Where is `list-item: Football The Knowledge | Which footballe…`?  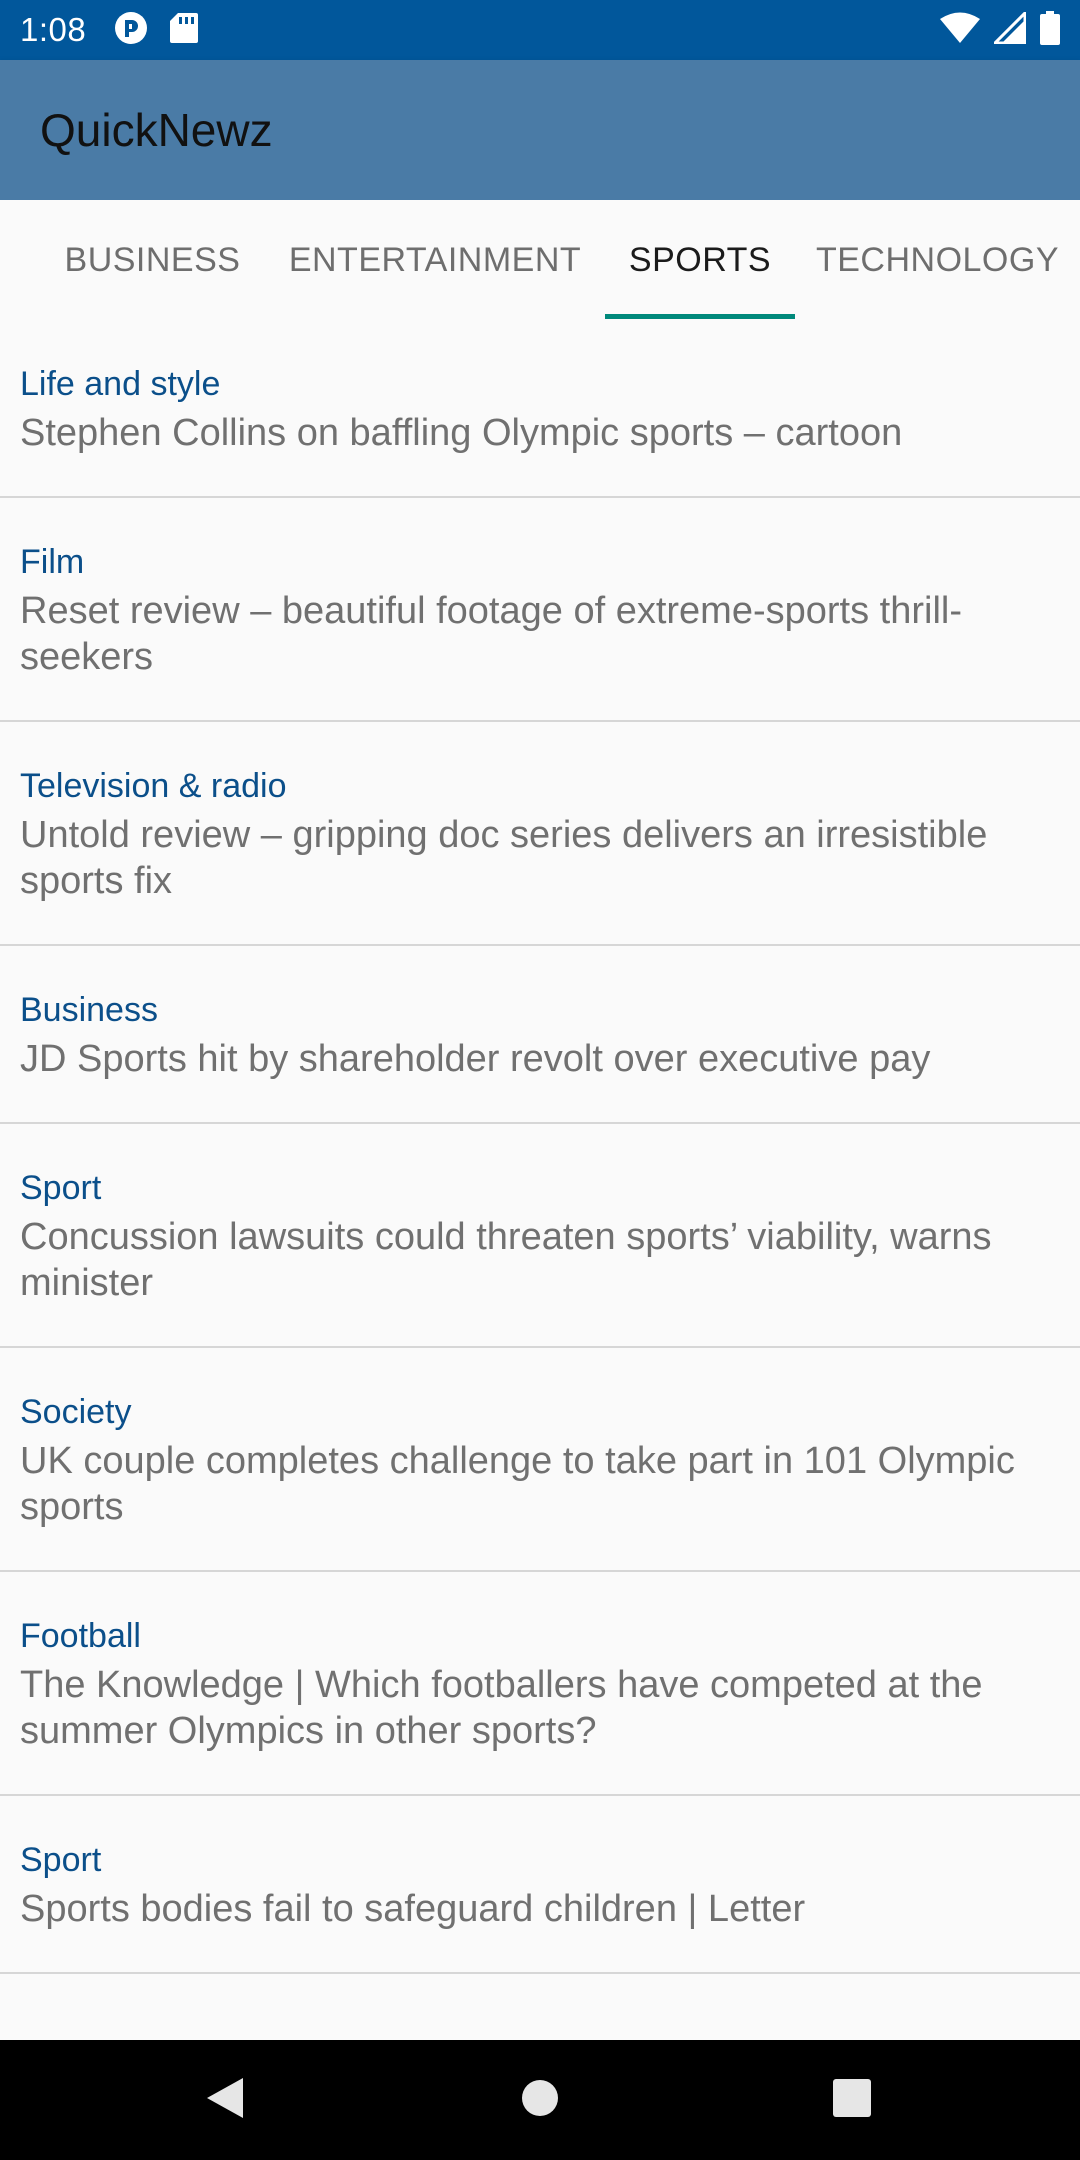
list-item: Football The Knowledge | Which footballe… is located at coordinates (540, 1684).